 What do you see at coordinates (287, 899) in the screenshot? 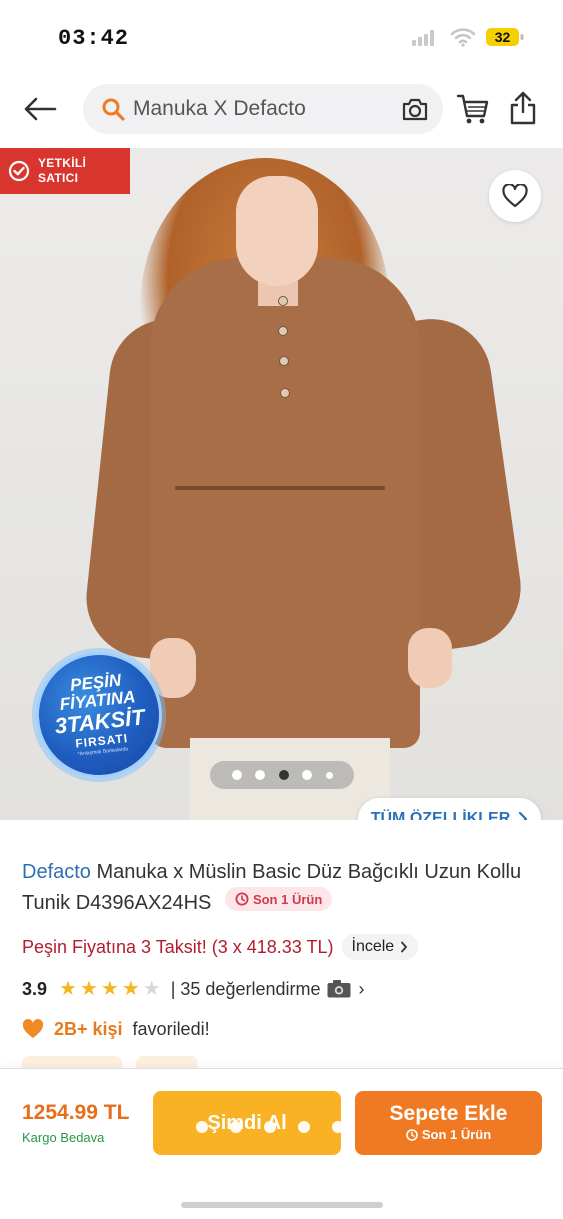
I see `stock-badge-label: Son 1 Ürün` at bounding box center [287, 899].